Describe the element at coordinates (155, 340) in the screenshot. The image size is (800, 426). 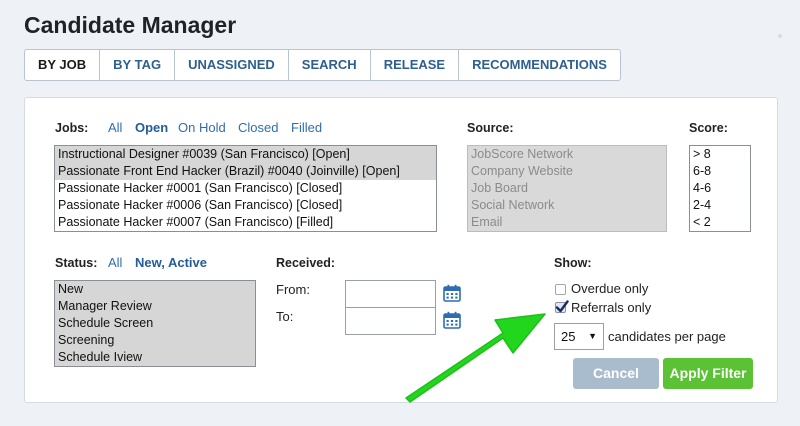
I see `list-item: Screening` at that location.